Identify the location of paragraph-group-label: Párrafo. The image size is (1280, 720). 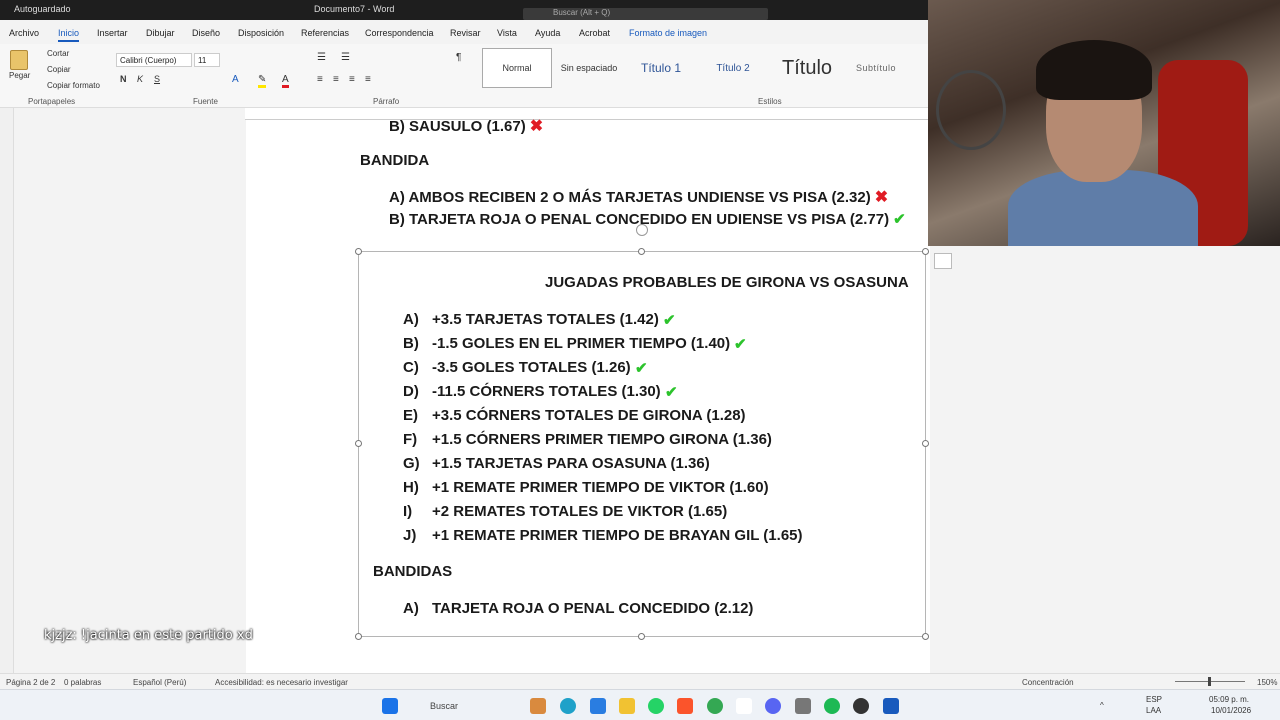
(386, 101).